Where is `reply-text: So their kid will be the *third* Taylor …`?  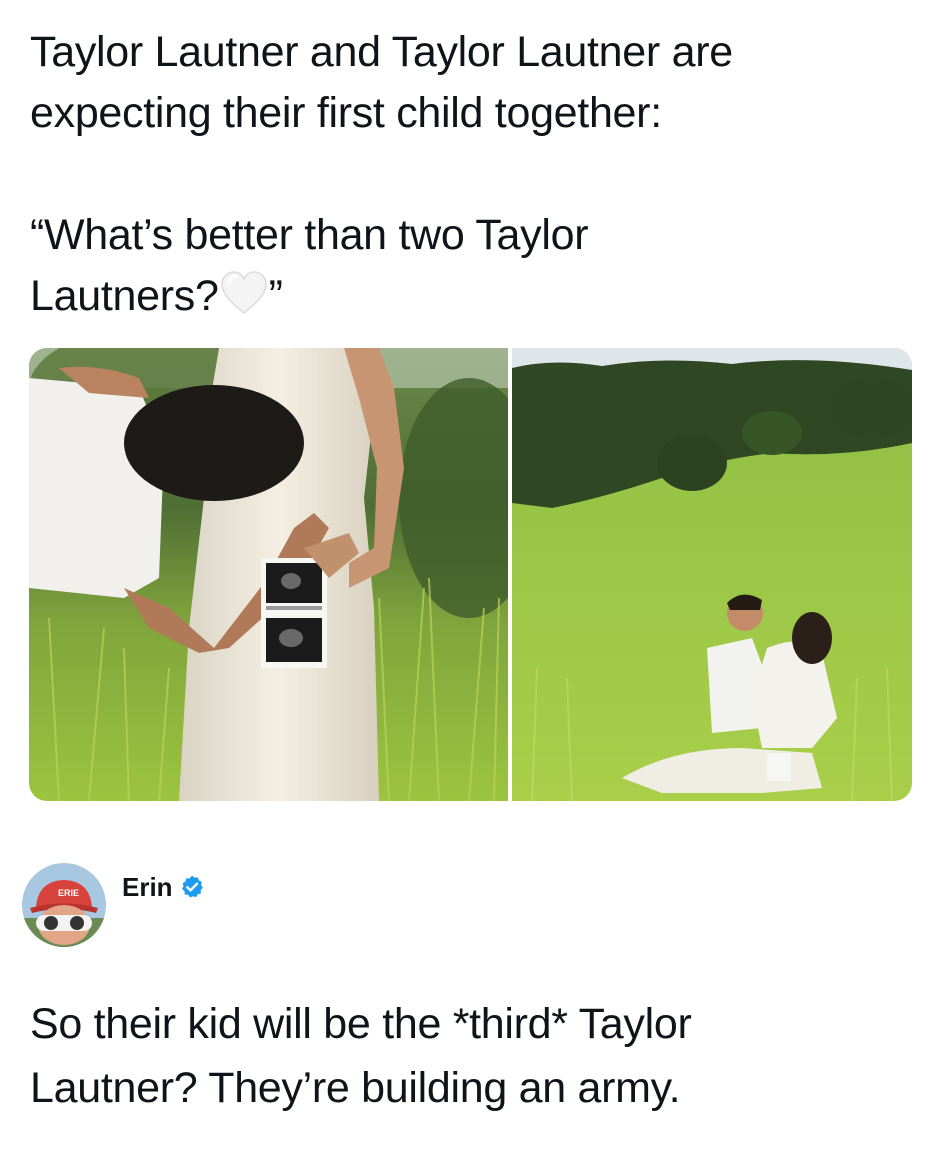 reply-text: So their kid will be the *third* Taylor … is located at coordinates (361, 1056).